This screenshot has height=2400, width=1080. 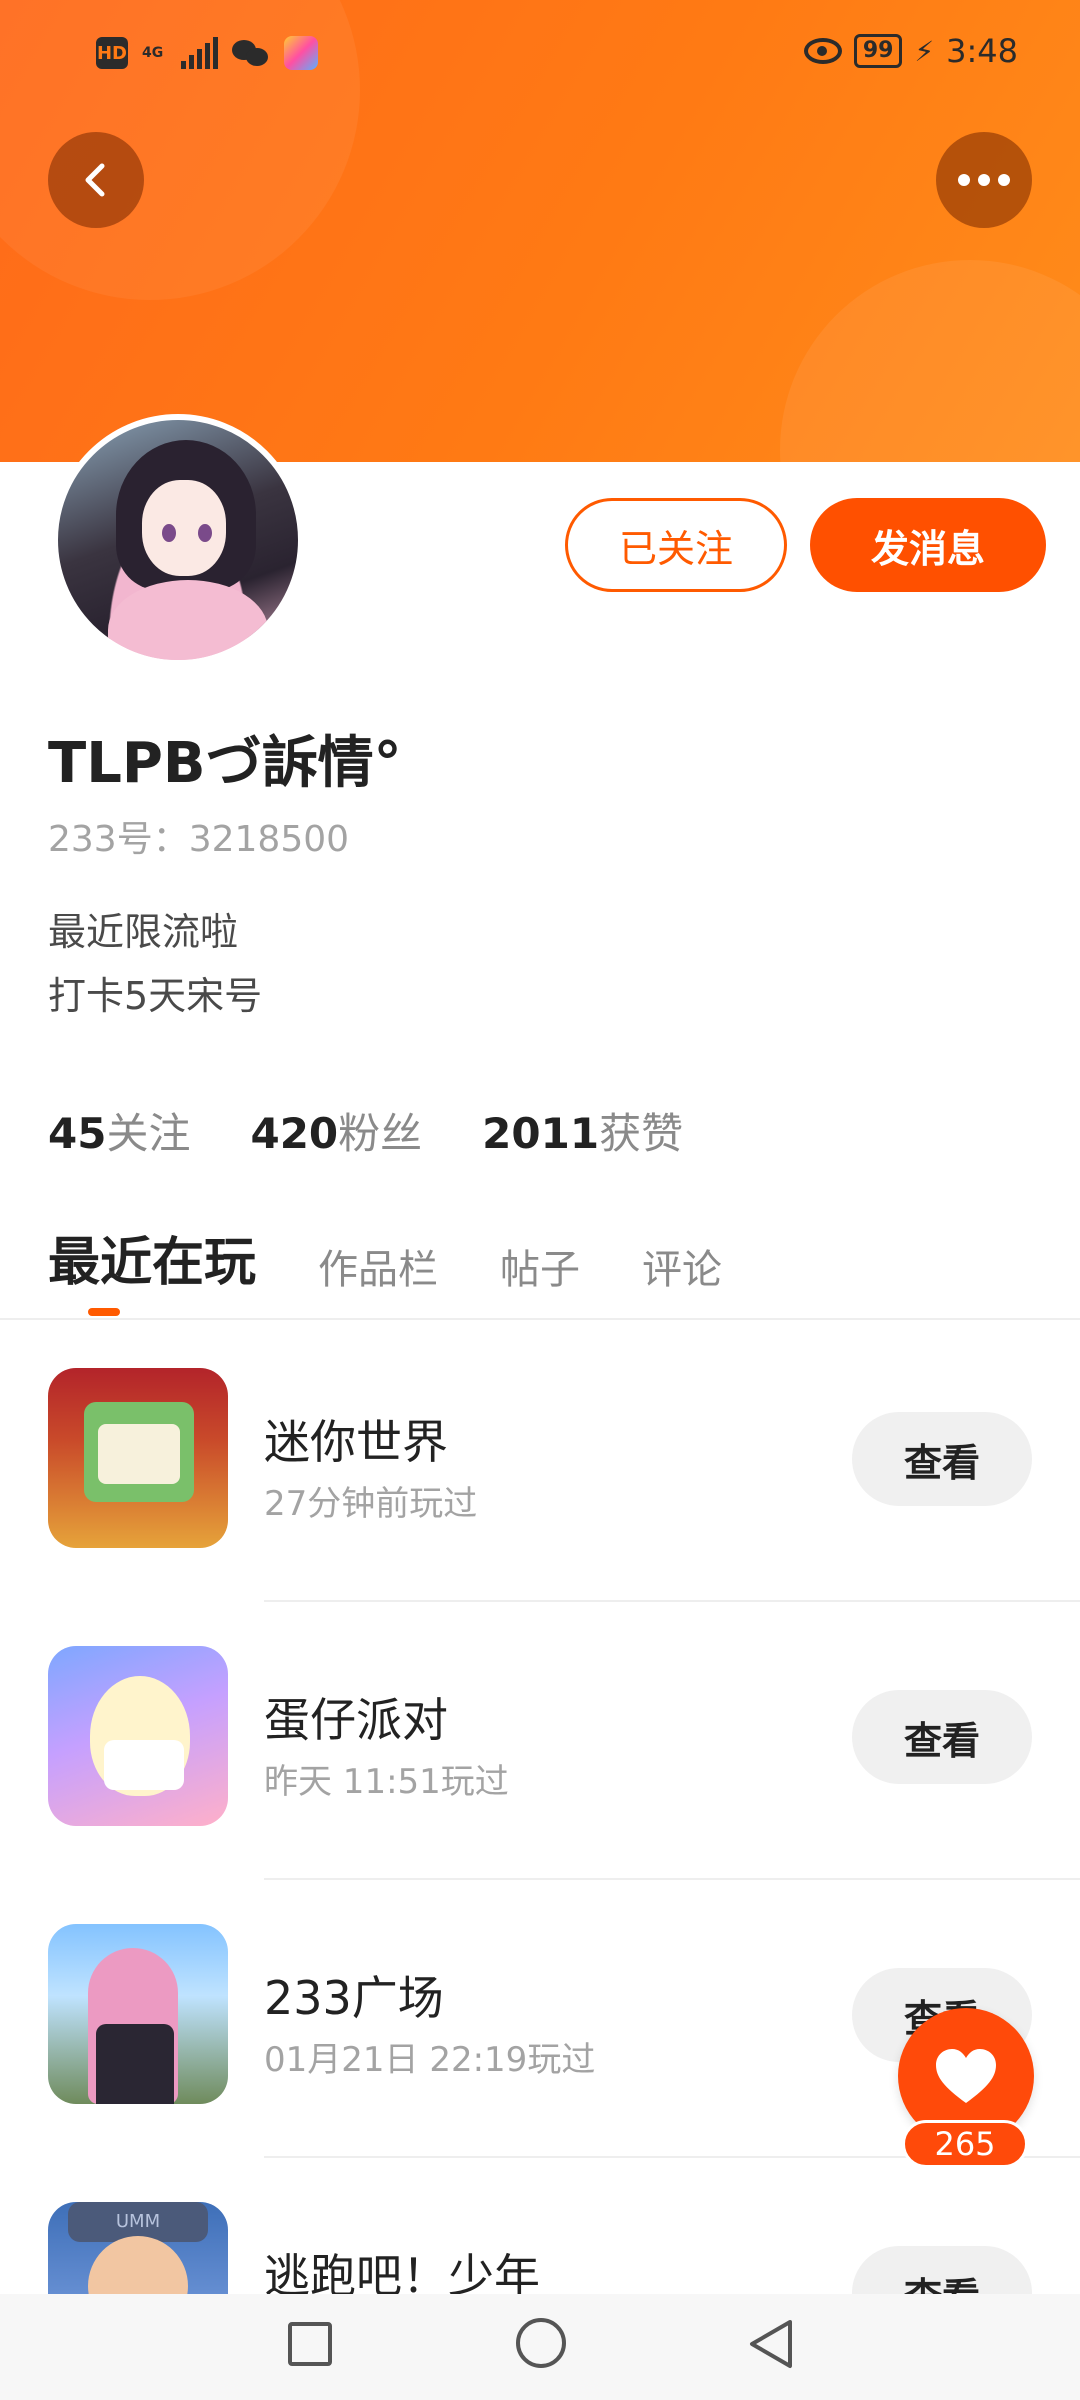 I want to click on more-dots-icon, so click(x=984, y=180).